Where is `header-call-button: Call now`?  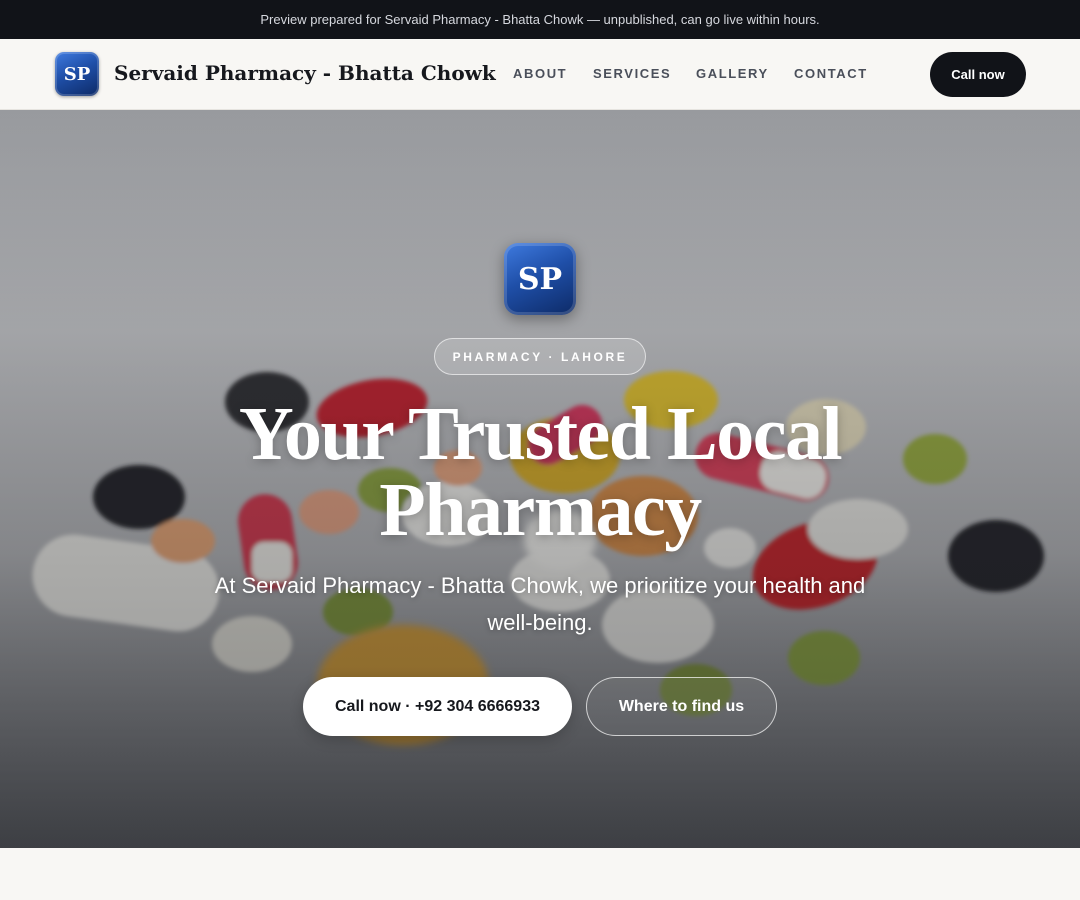 header-call-button: Call now is located at coordinates (978, 74).